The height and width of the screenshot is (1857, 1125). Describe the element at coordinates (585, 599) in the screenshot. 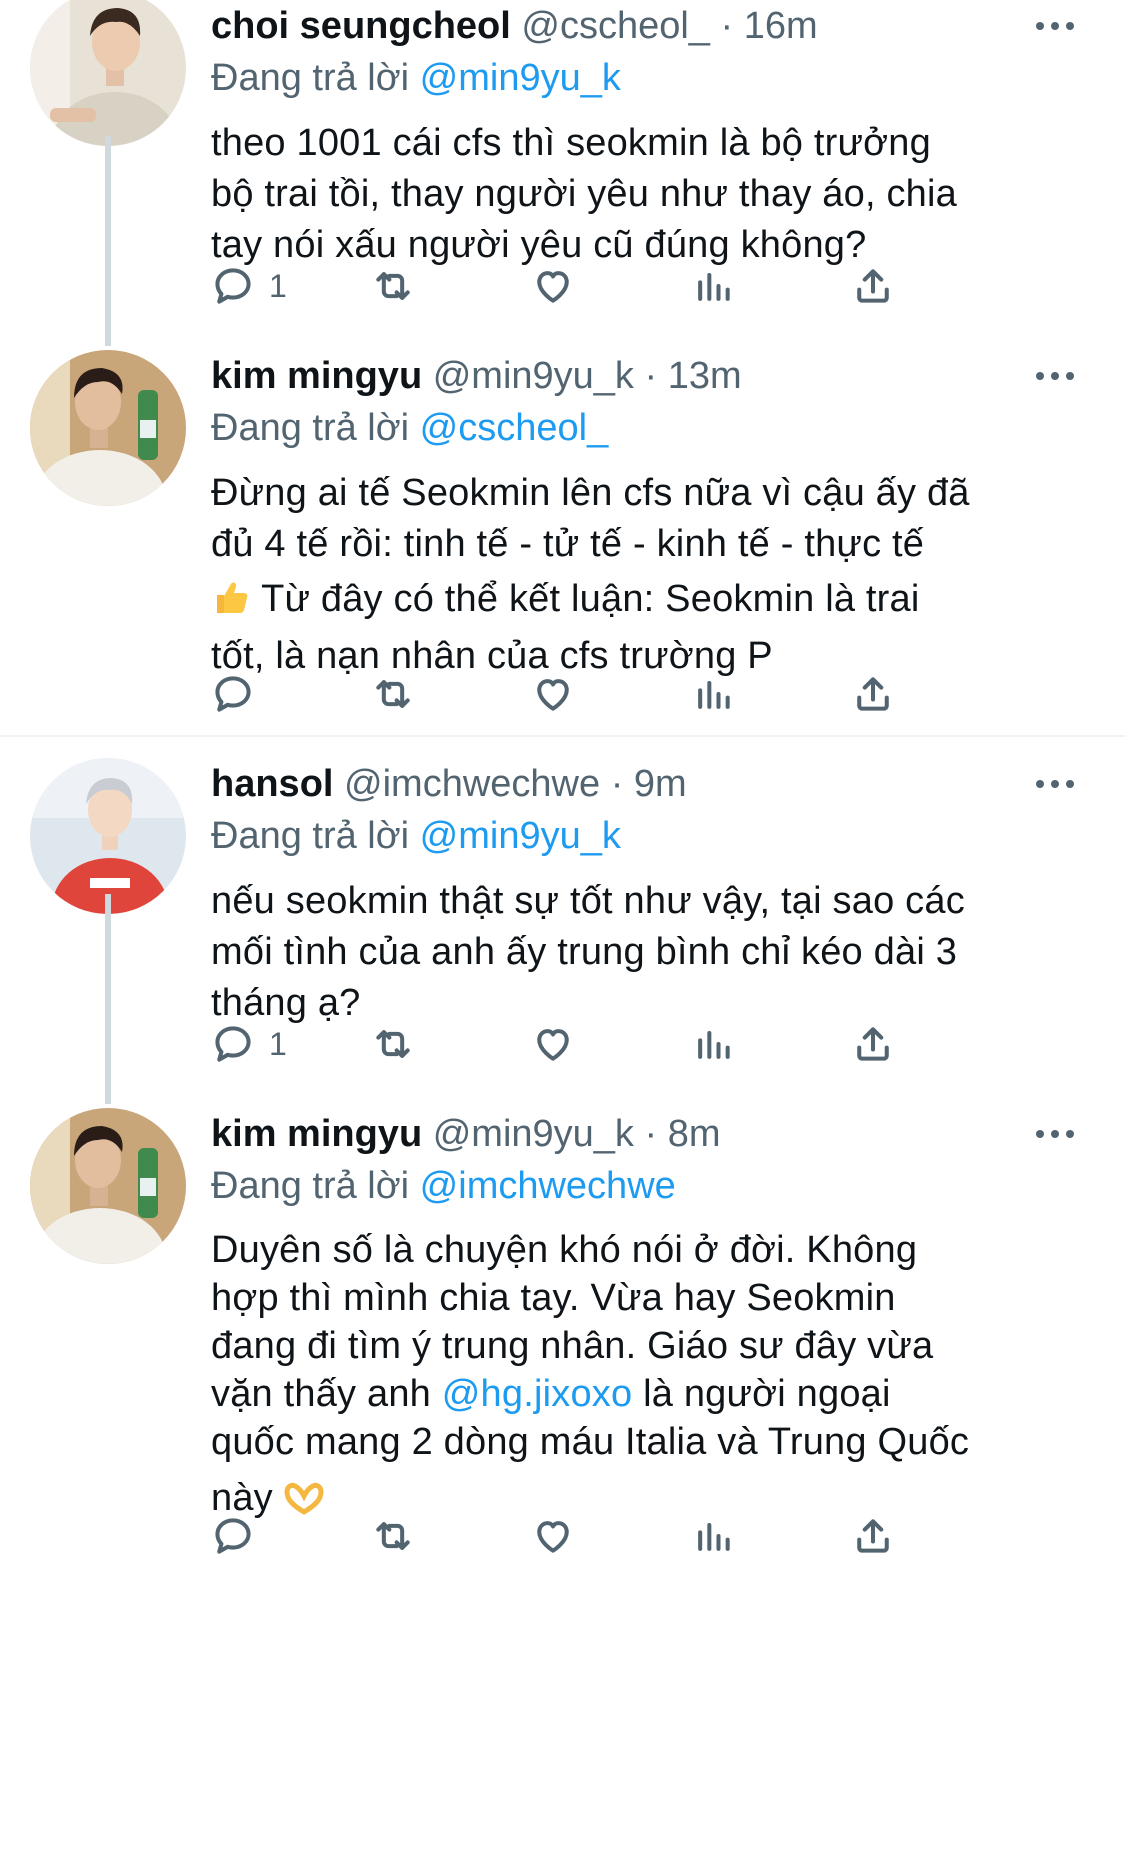

I see `tweet-text-segment: Từ đây có thể kết luận: Seokmin là trai` at that location.